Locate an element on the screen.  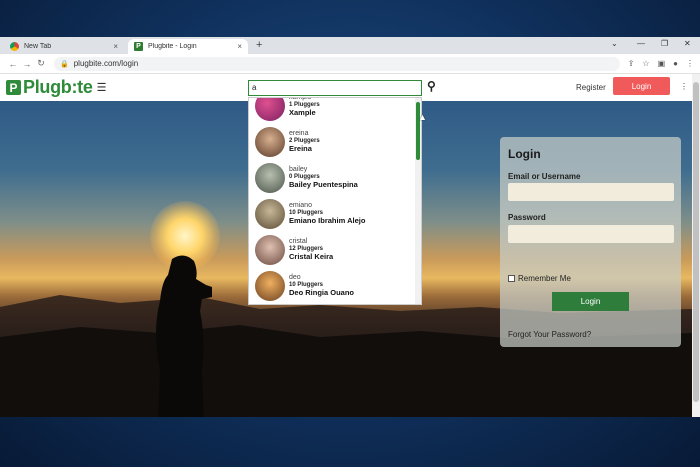
login-title: Login is located at coordinates (524, 154).